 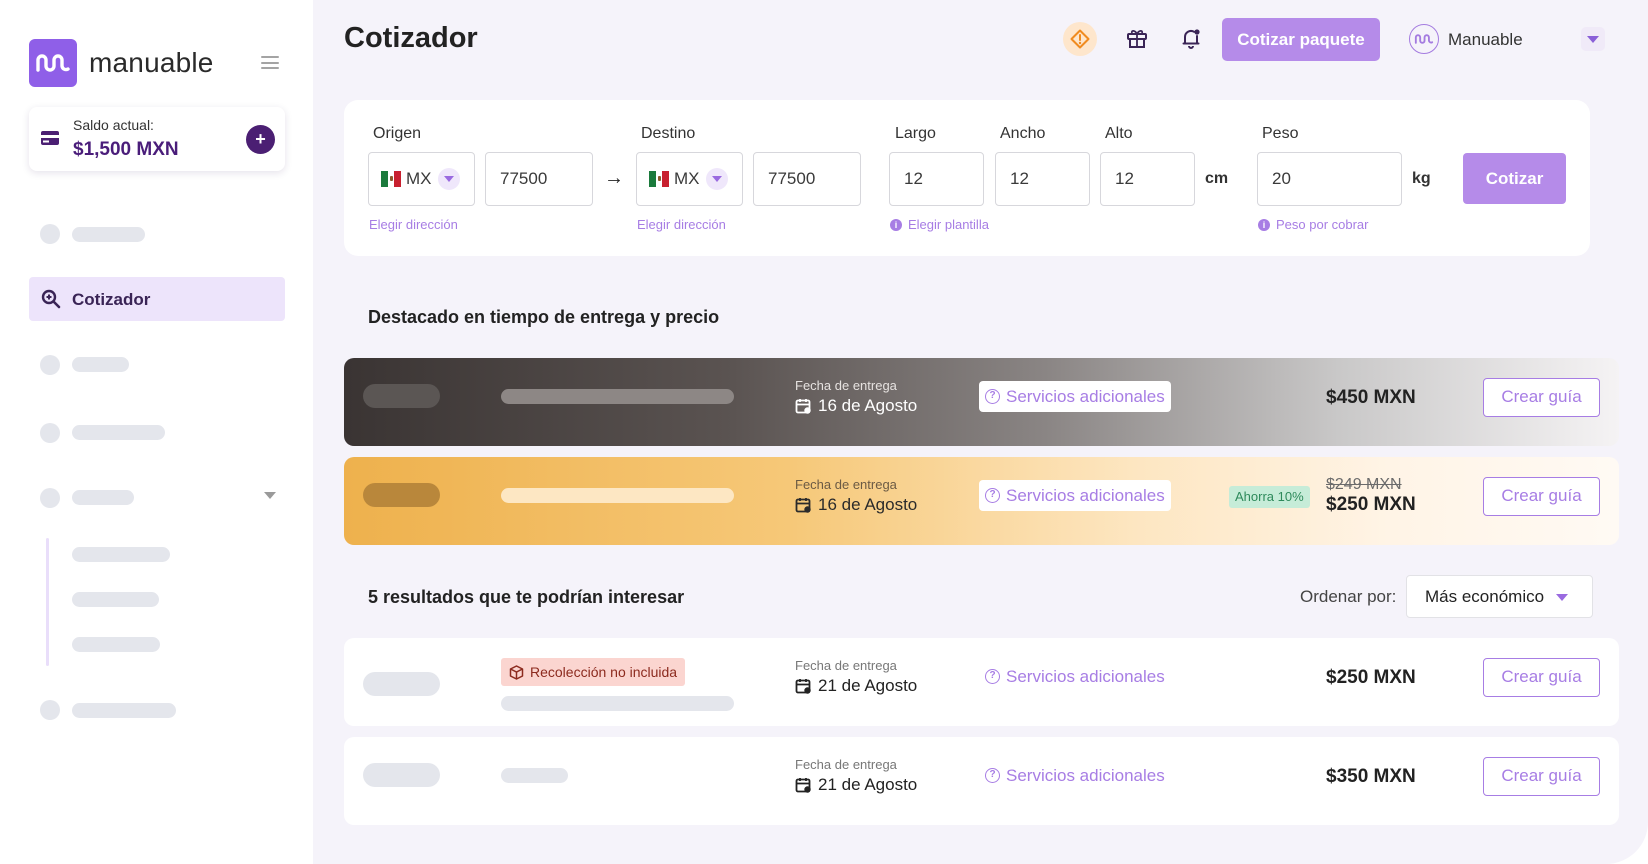 I want to click on balance-card: Saldo actual: $1,500 MXN +, so click(x=157, y=139).